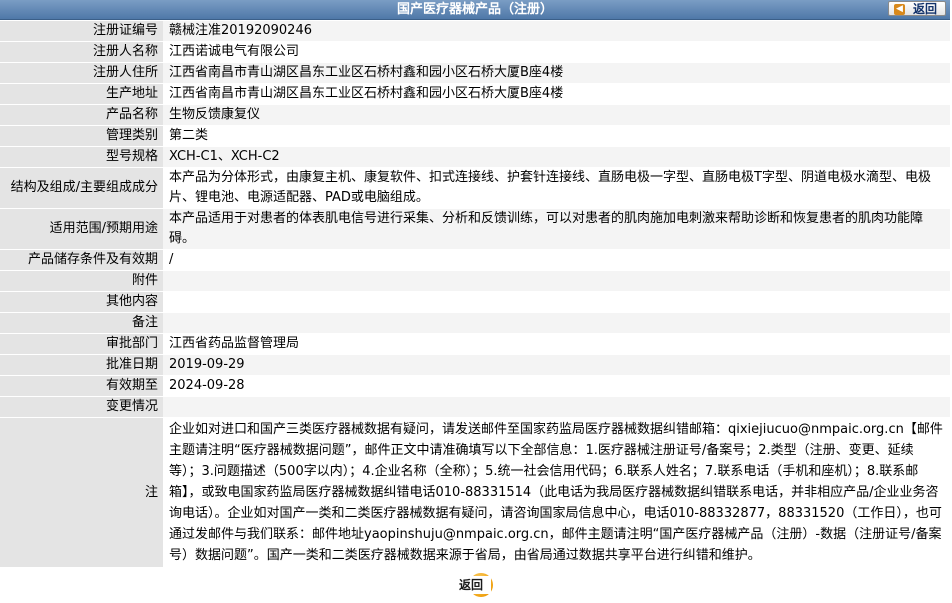 This screenshot has height=603, width=952. I want to click on page-title: 国产医疗器械产品（注册）, so click(474, 9).